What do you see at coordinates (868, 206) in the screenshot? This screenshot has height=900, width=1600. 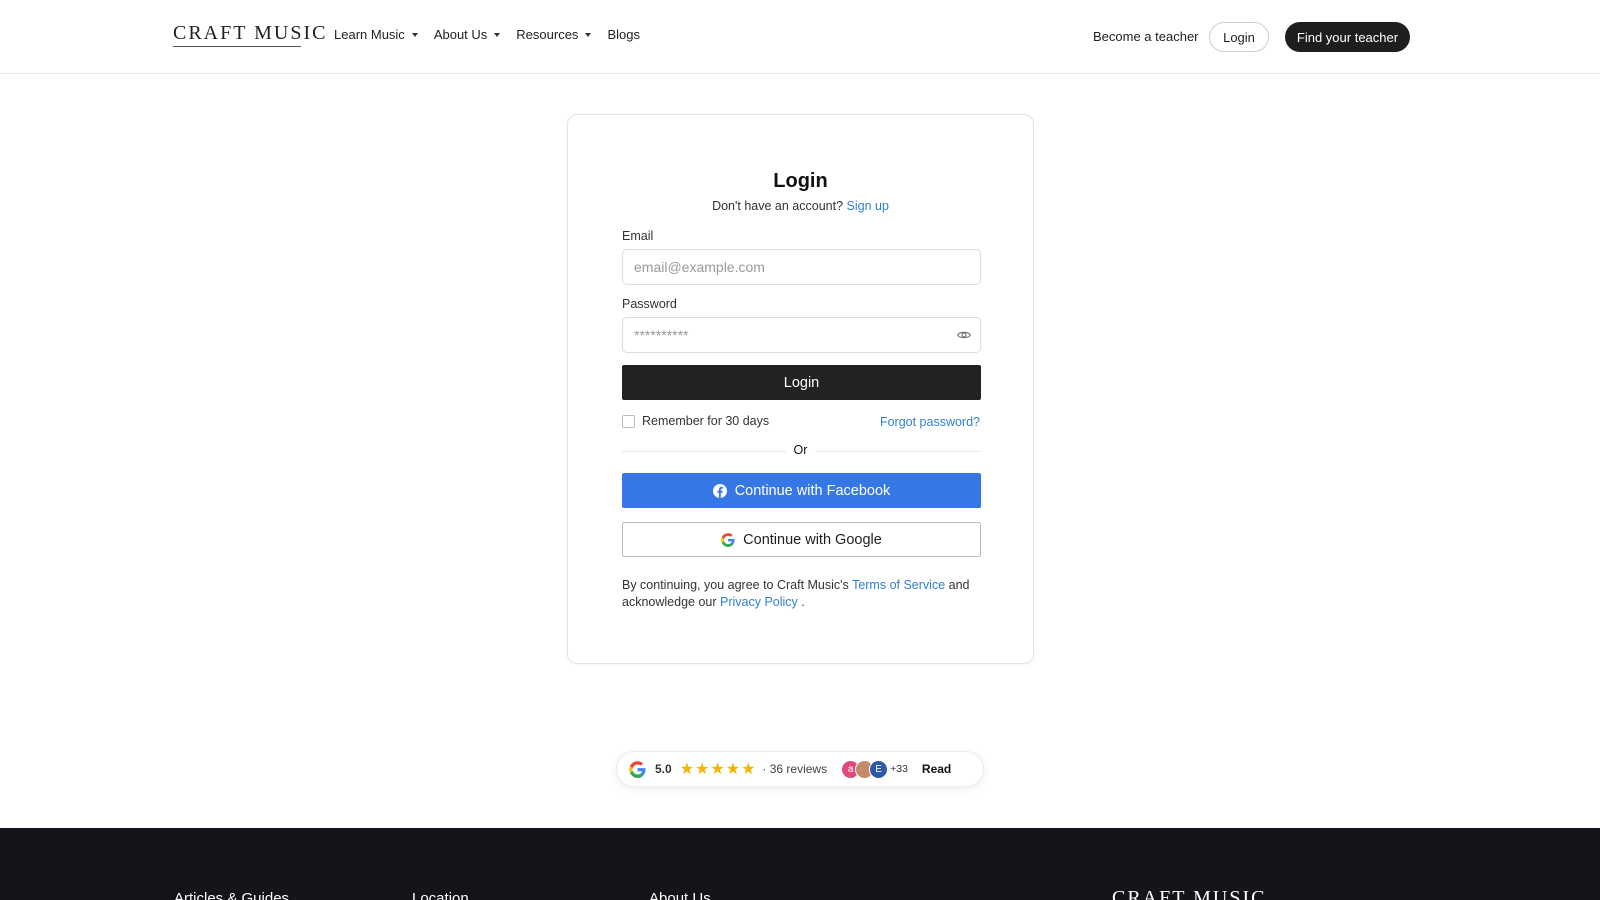 I see `sign-up-link: Sign up` at bounding box center [868, 206].